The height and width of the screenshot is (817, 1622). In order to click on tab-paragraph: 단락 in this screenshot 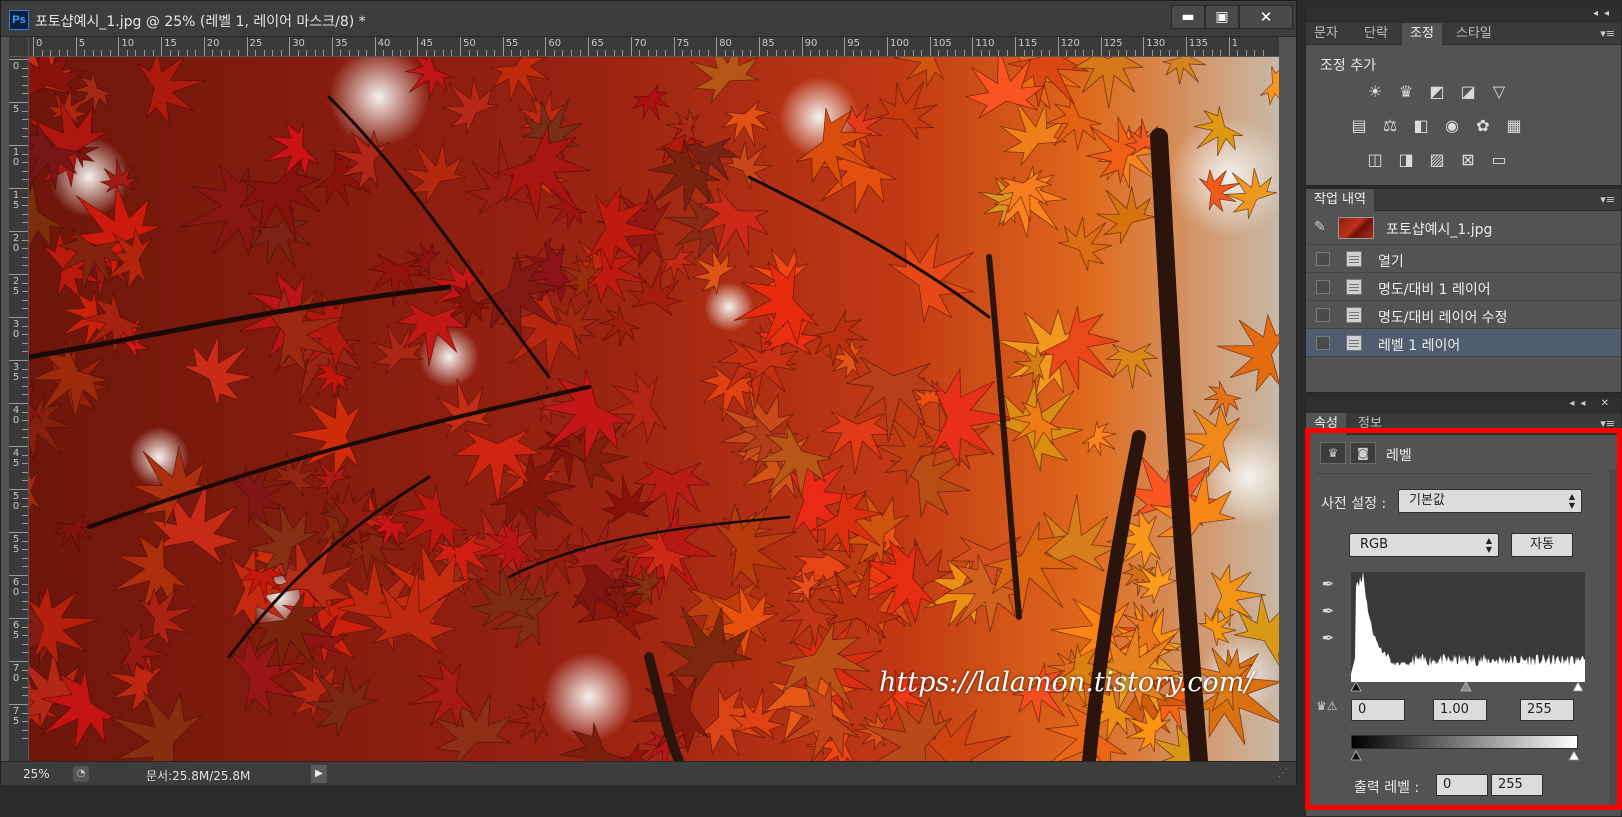, I will do `click(1376, 34)`.